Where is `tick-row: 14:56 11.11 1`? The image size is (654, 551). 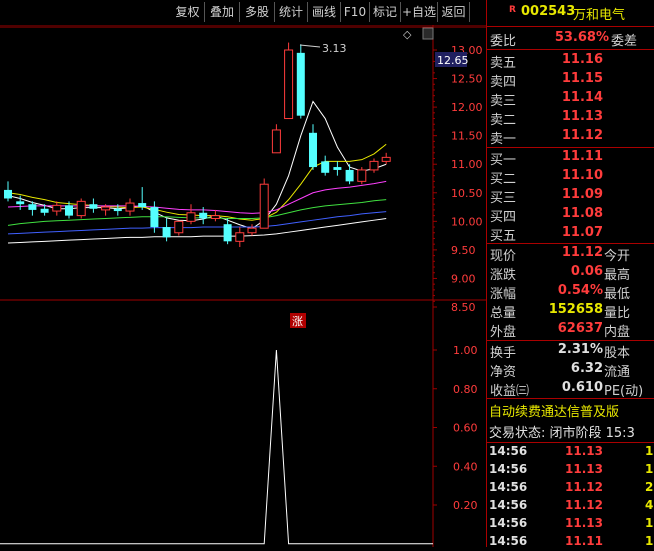
tick-row: 14:56 11.11 1 is located at coordinates (570, 540).